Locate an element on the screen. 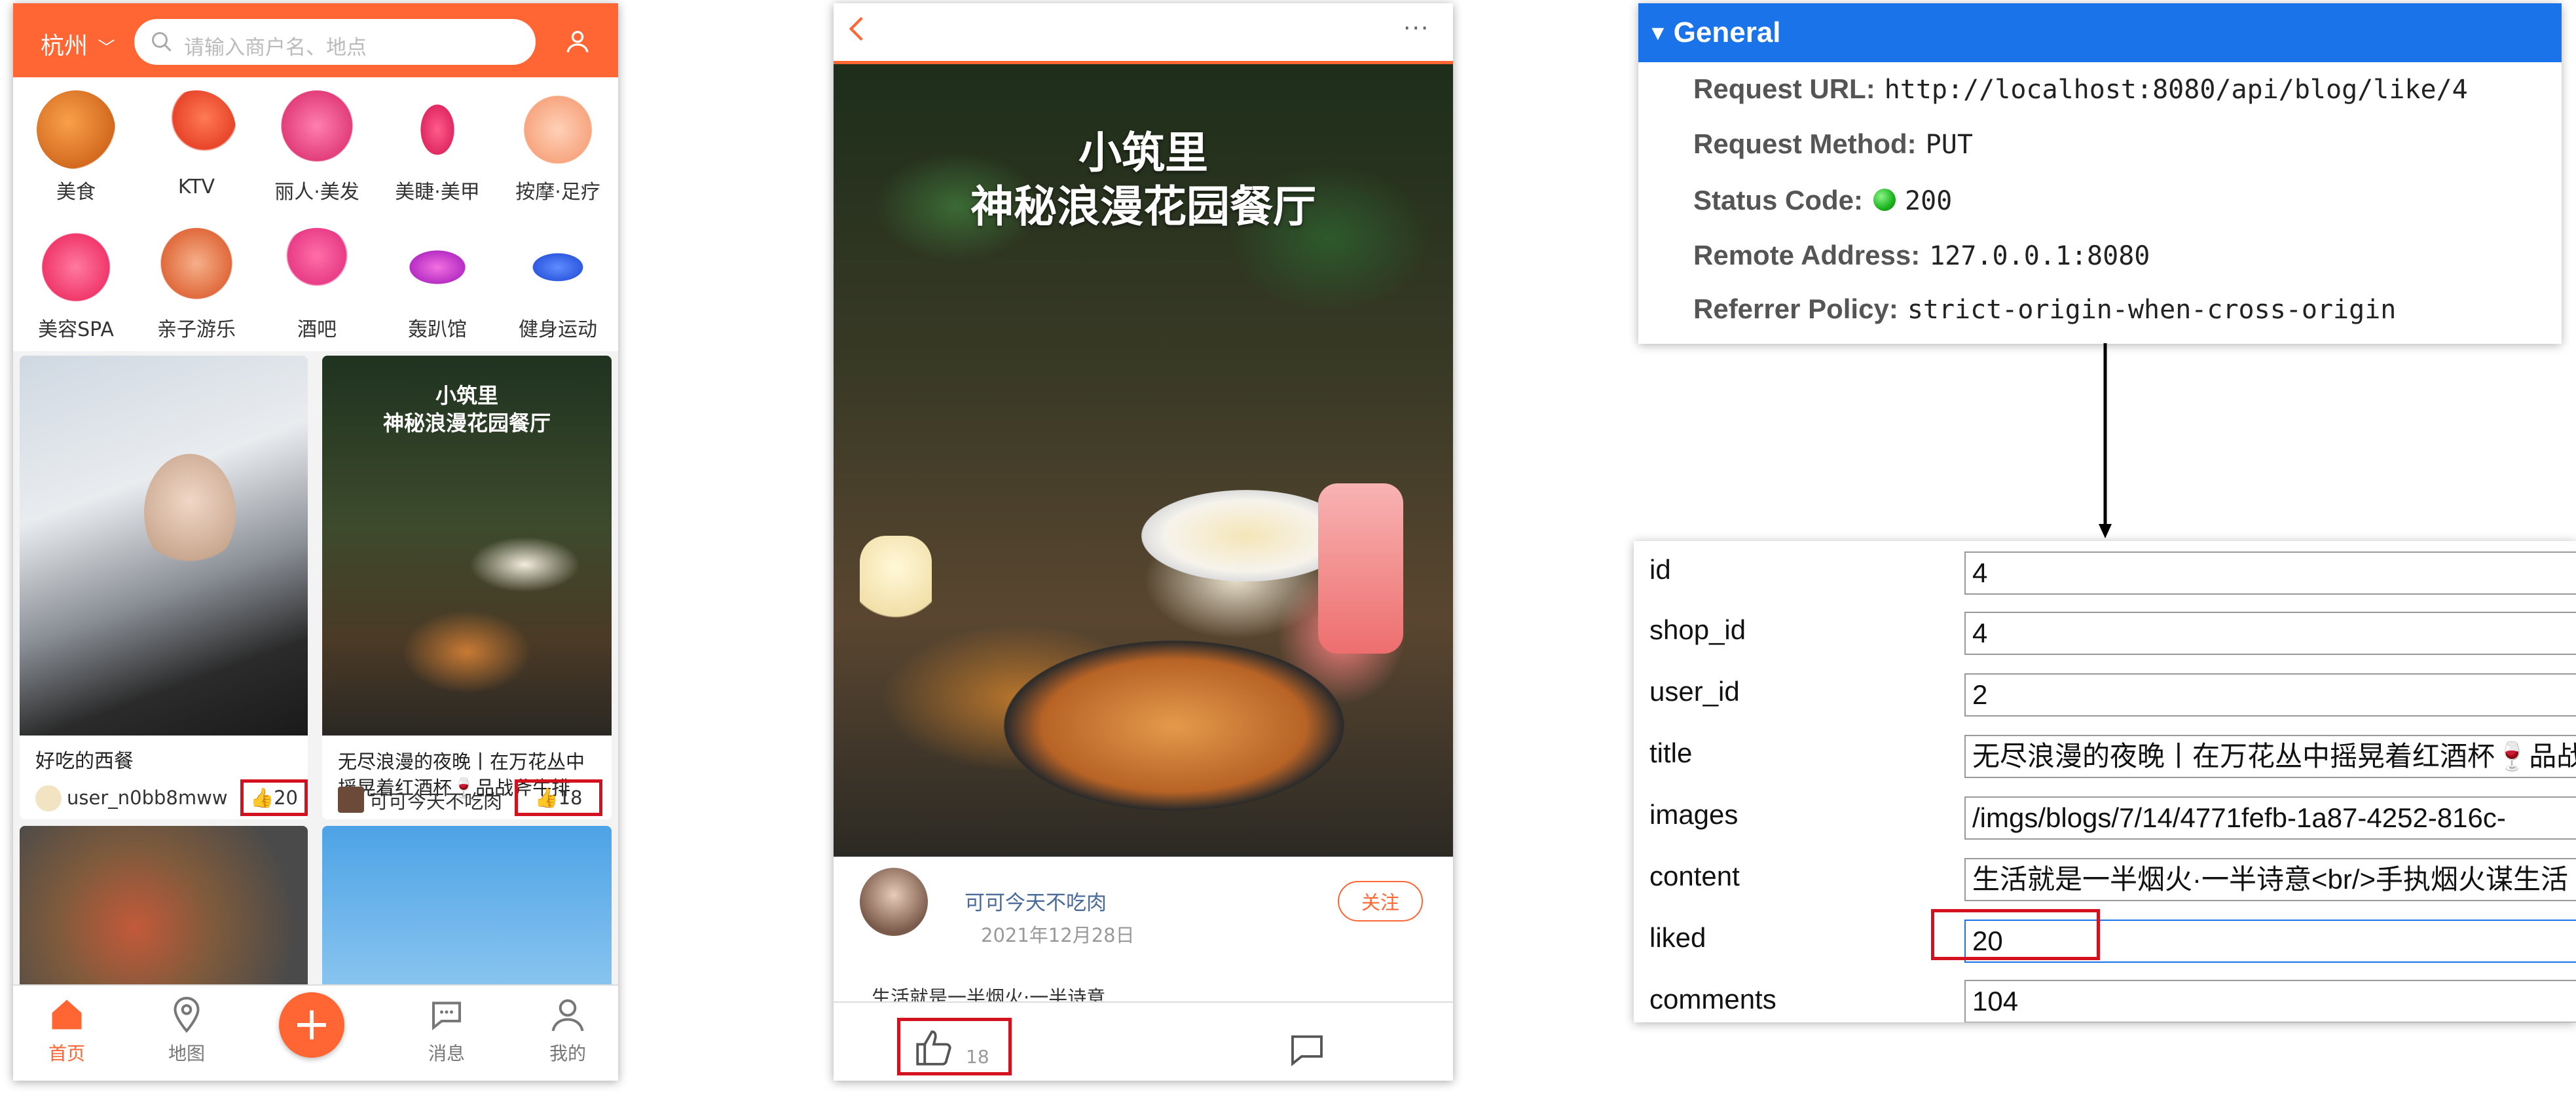 Image resolution: width=2576 pixels, height=1099 pixels. party-mask-icon is located at coordinates (437, 267).